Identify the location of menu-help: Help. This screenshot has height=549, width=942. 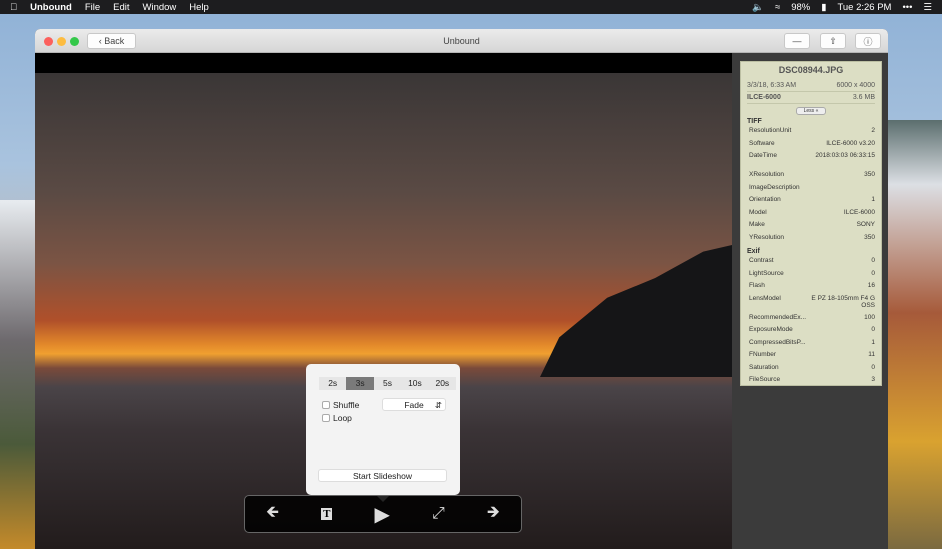
(199, 7).